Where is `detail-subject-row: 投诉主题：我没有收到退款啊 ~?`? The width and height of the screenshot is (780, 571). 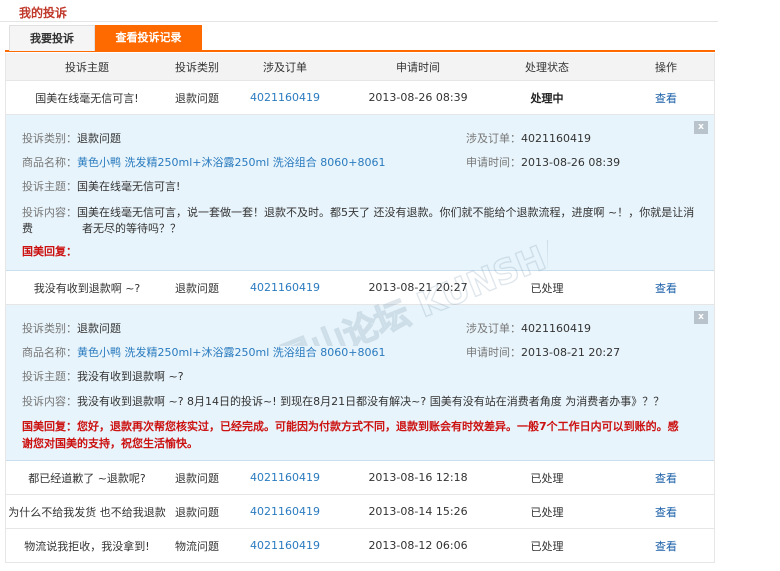
detail-subject-row: 投诉主题：我没有收到退款啊 ~? is located at coordinates (360, 376).